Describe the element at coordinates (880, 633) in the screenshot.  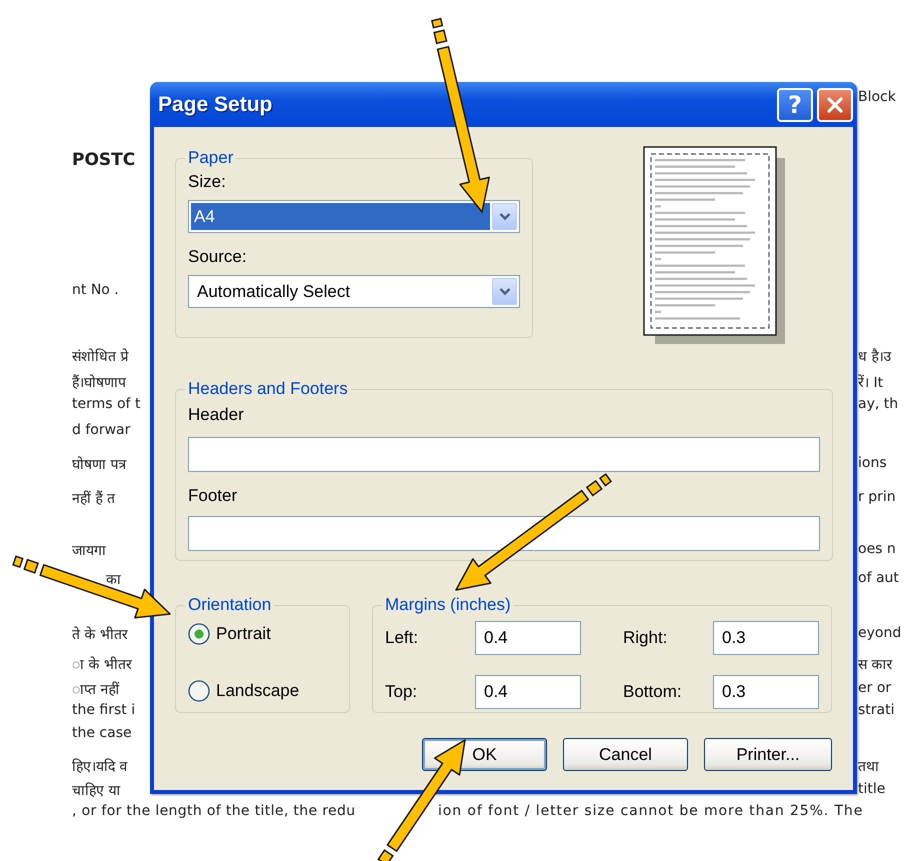
I see `document-text: eyond` at that location.